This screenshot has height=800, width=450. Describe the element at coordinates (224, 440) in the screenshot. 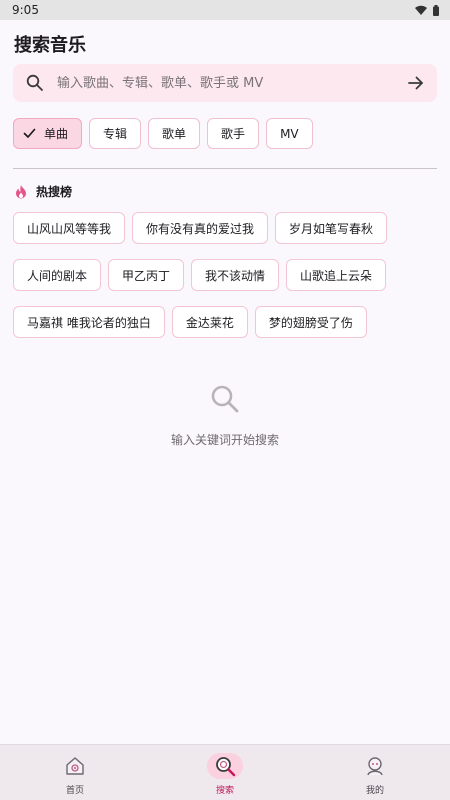

I see `empty-state-hint: 输入关键词开始搜索` at that location.